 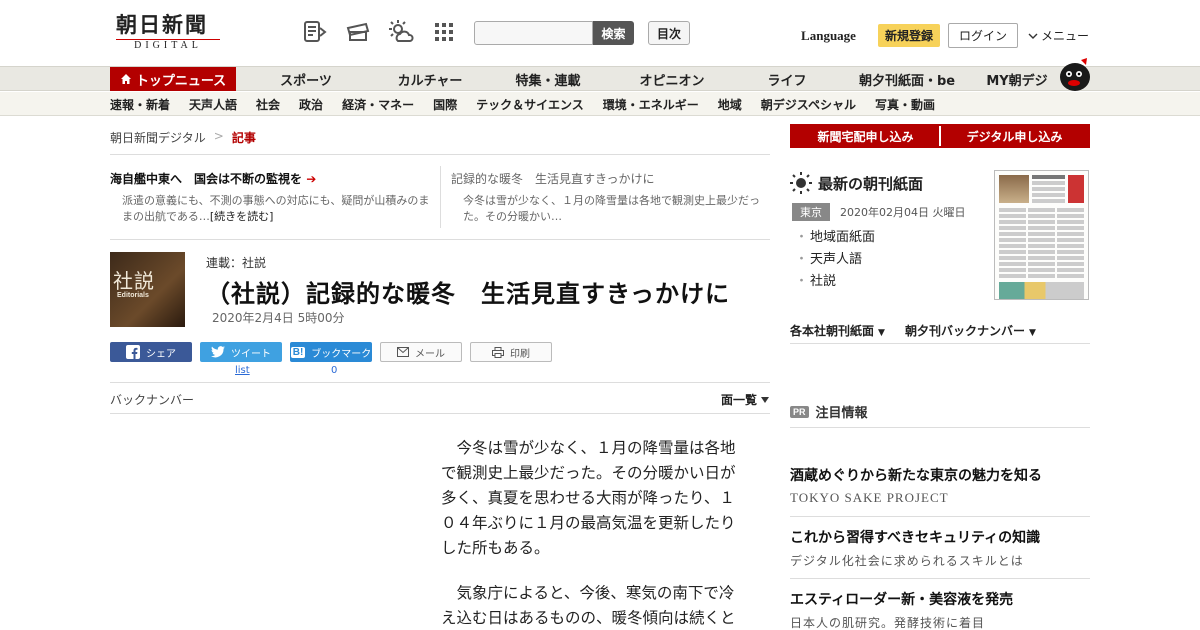 I want to click on subnav-tenseijingo: 天声人語, so click(x=213, y=104).